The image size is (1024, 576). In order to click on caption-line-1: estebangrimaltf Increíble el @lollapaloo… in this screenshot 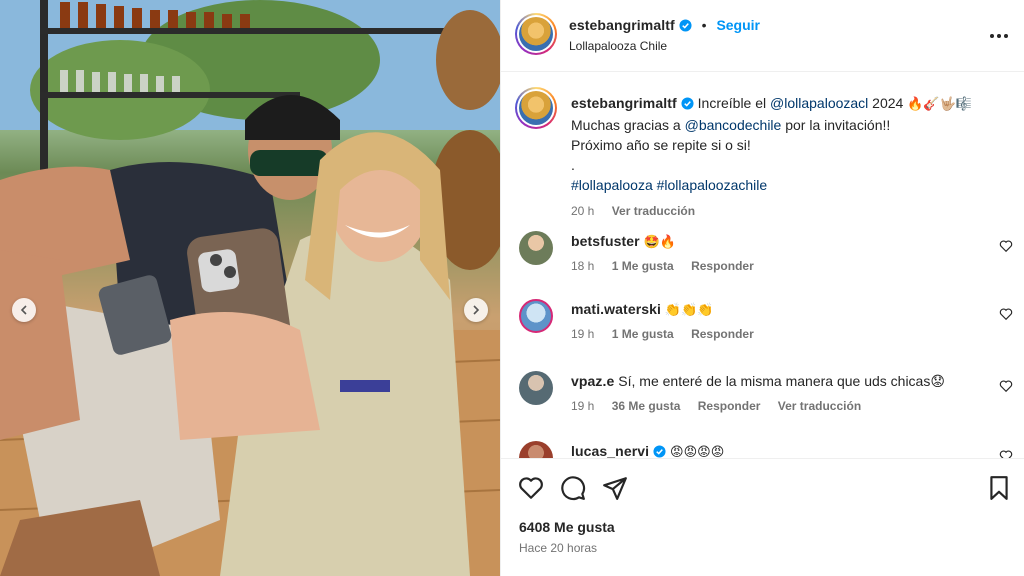, I will do `click(791, 104)`.